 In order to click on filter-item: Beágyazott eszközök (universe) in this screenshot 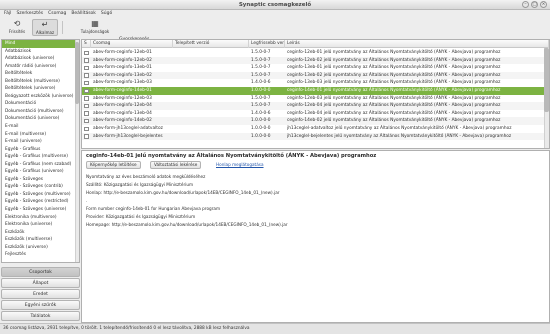, I will do `click(40, 97)`.